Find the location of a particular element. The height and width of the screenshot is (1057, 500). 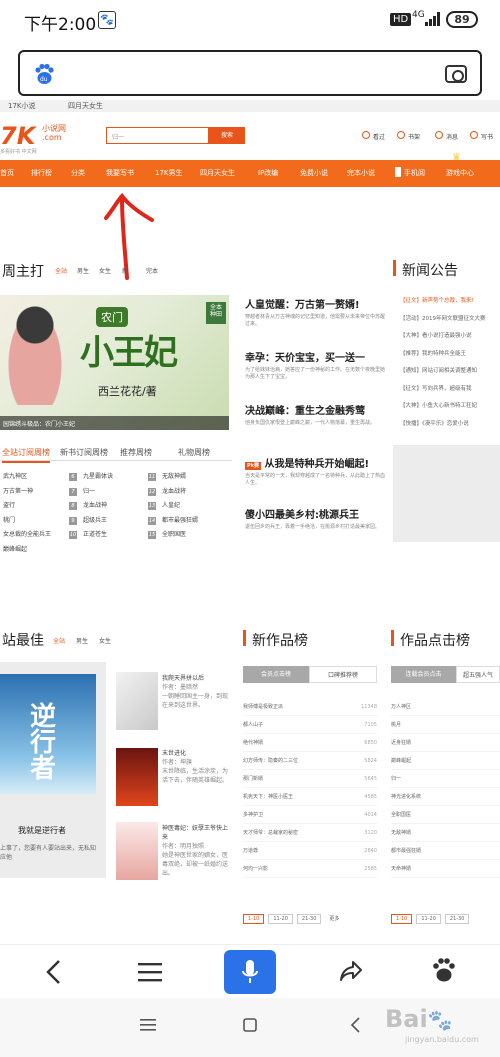

rank-item: 女总裁的全能兵王 is located at coordinates (35, 536).